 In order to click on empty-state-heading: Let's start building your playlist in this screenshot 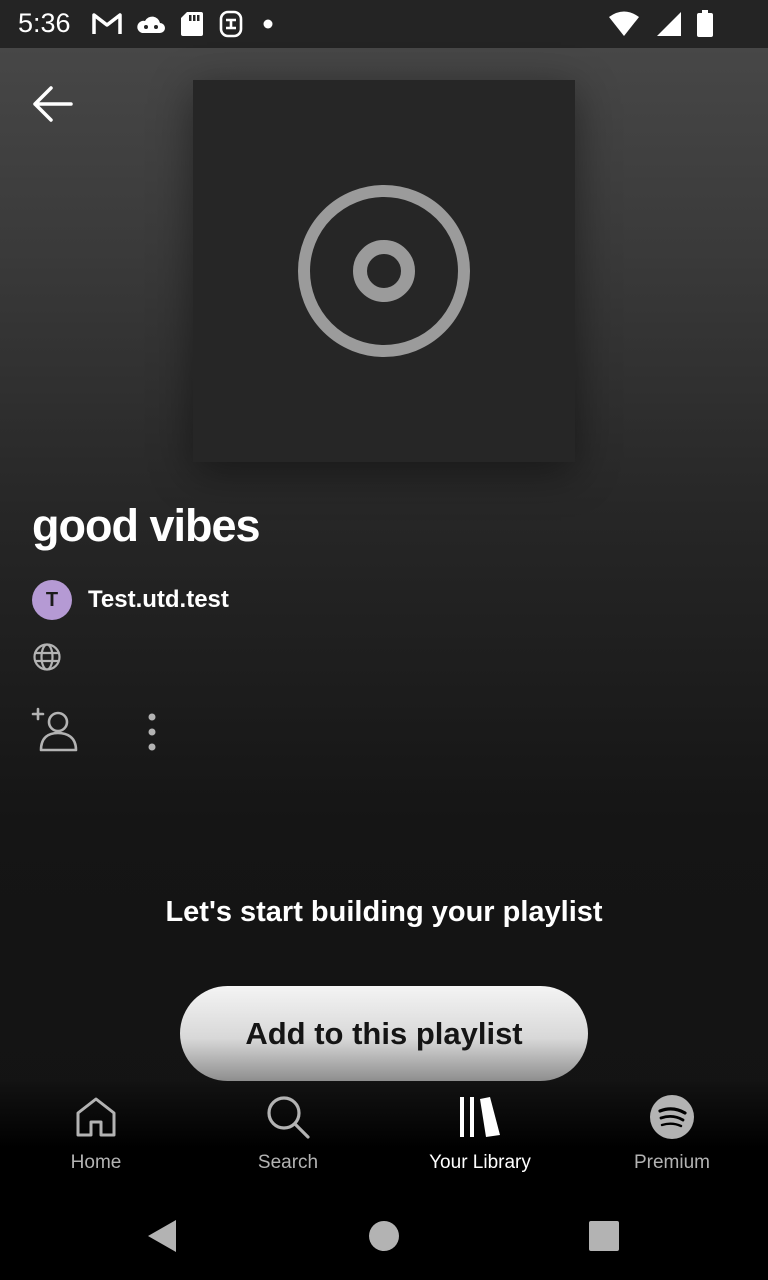, I will do `click(384, 912)`.